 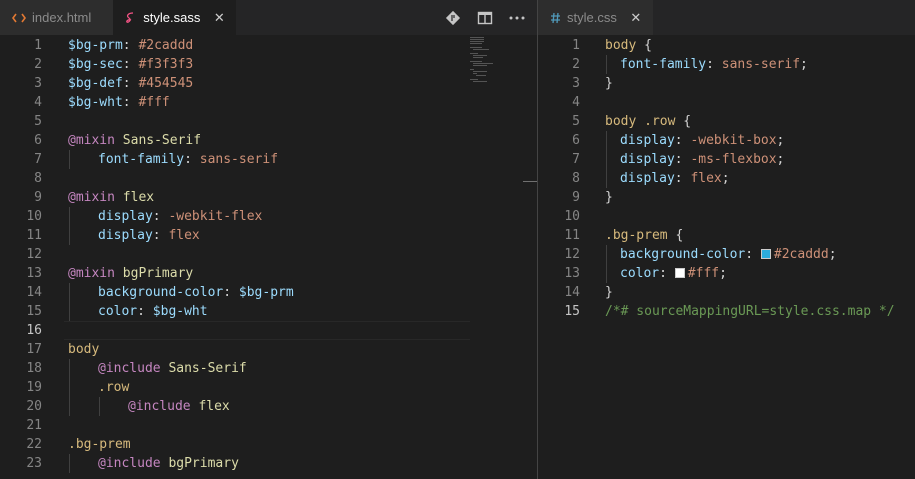 I want to click on code-token: sans-serif, so click(x=761, y=64).